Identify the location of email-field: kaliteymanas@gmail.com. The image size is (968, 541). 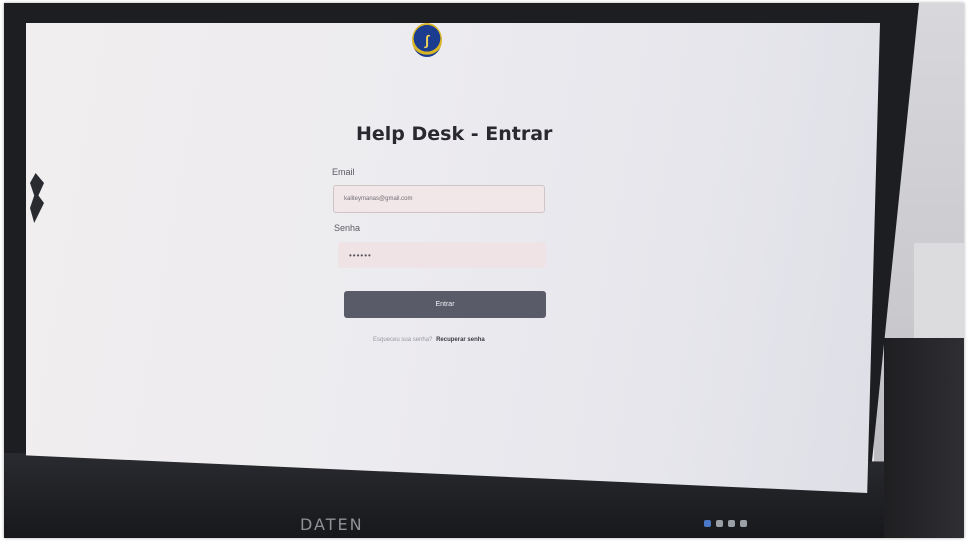
(439, 199).